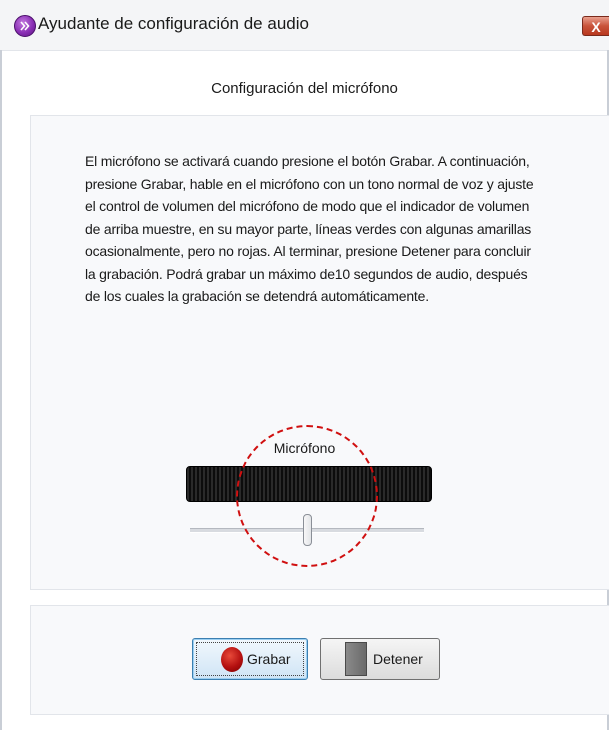 The width and height of the screenshot is (609, 730). I want to click on highlight-annotation-circle, so click(307, 496).